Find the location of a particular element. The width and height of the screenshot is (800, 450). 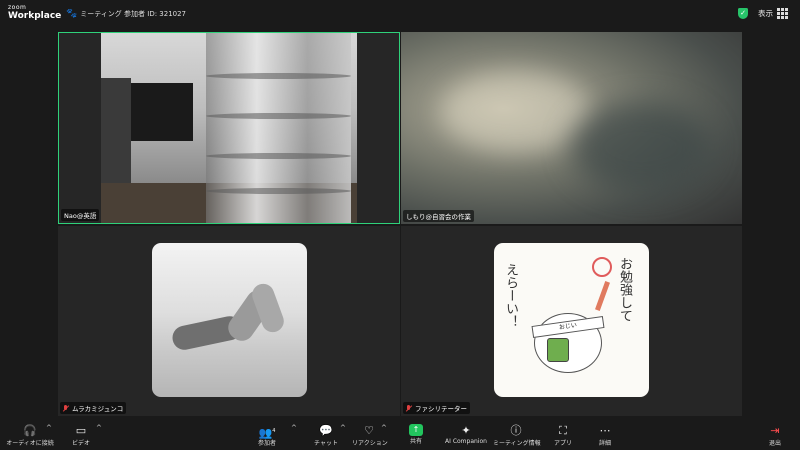

share-icon: ↑ is located at coordinates (416, 430).